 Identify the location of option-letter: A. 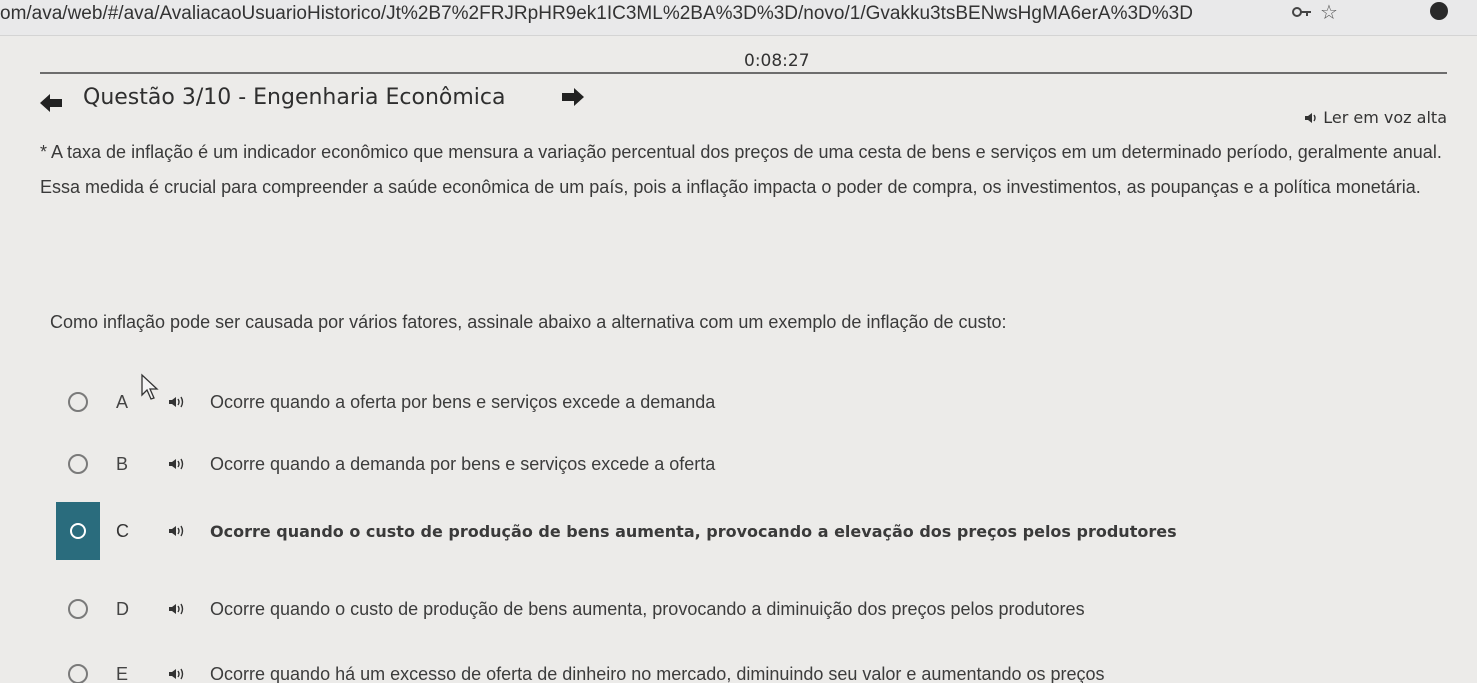
(122, 401).